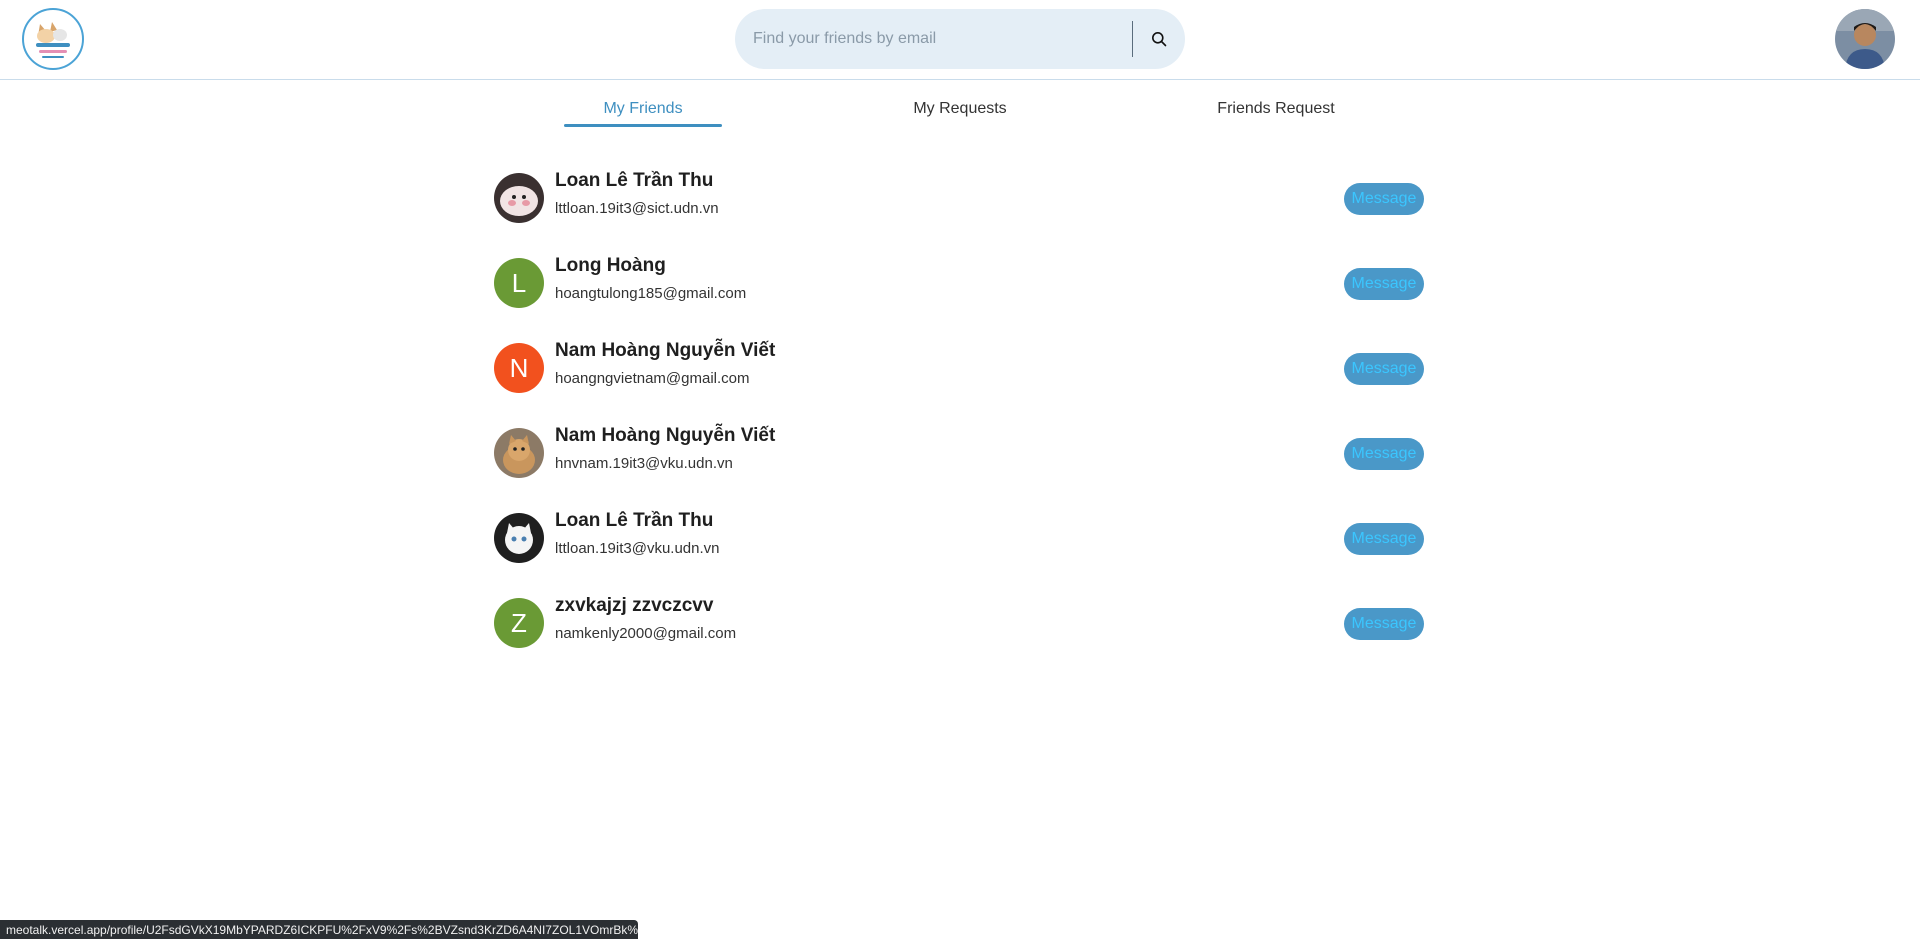  I want to click on search-input, so click(943, 39).